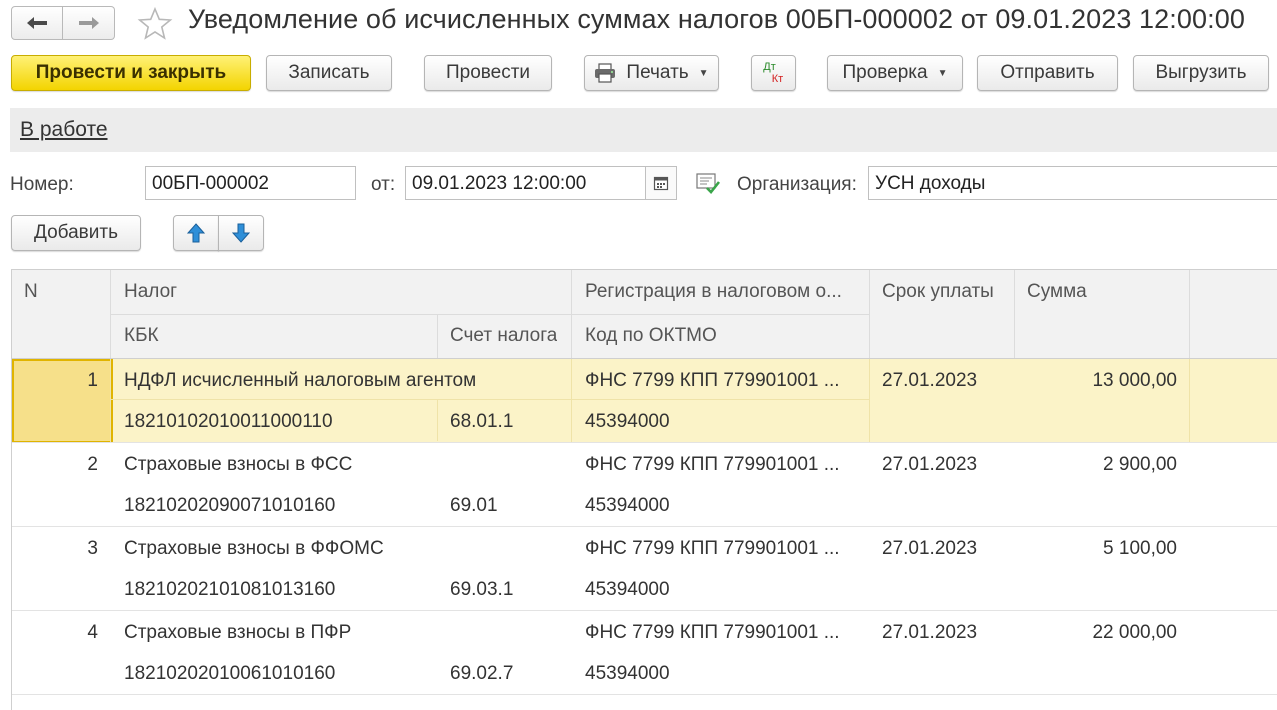  Describe the element at coordinates (230, 505) in the screenshot. I see `cell-kbk: 18210202090071010160` at that location.